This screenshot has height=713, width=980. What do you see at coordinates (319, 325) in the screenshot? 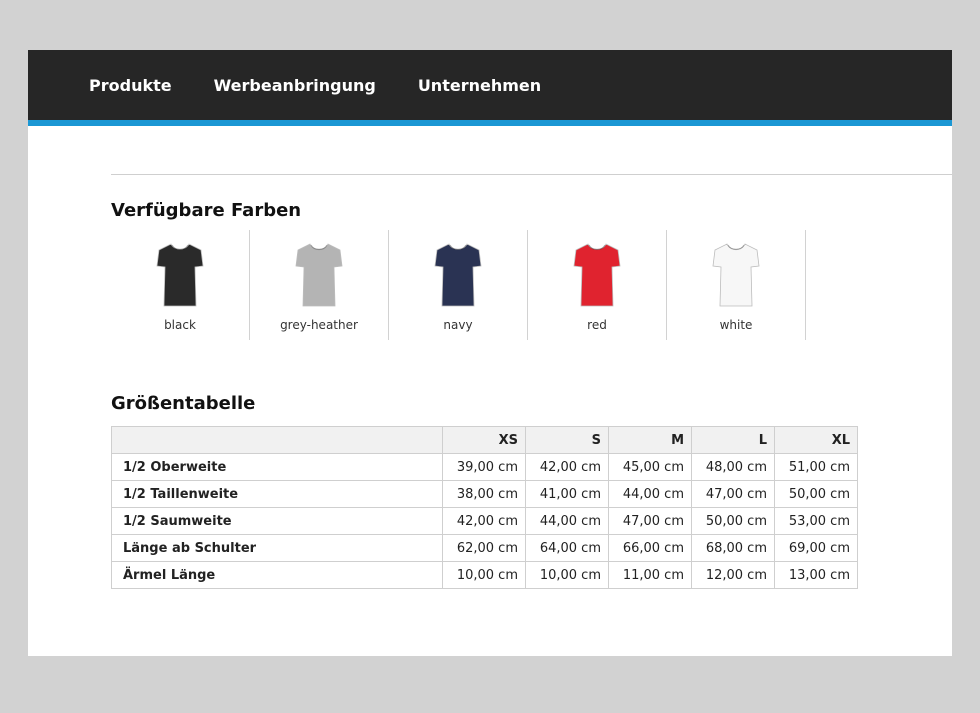
I see `swatch-label: grey-heather` at bounding box center [319, 325].